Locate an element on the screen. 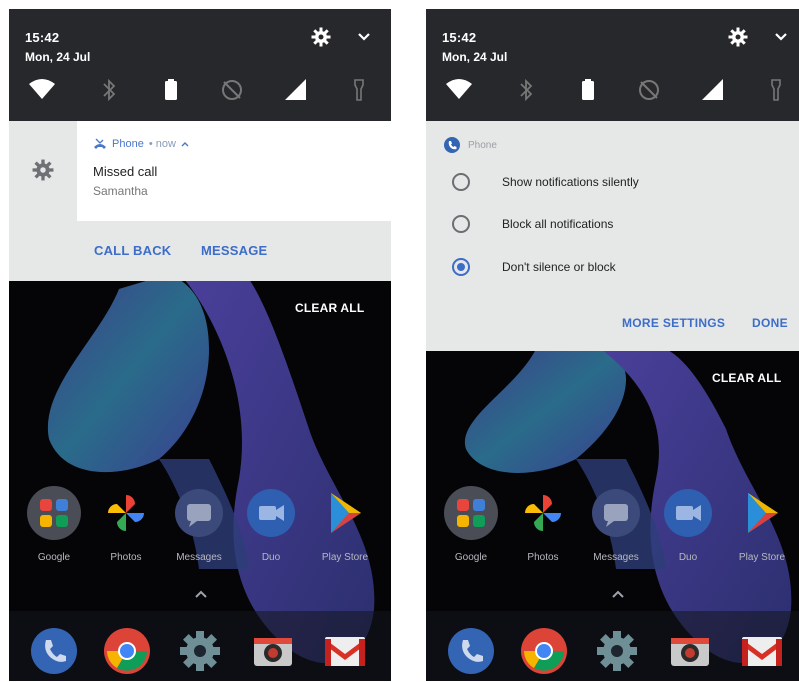 This screenshot has width=799, height=682. option-label: Don't silence or block is located at coordinates (559, 267).